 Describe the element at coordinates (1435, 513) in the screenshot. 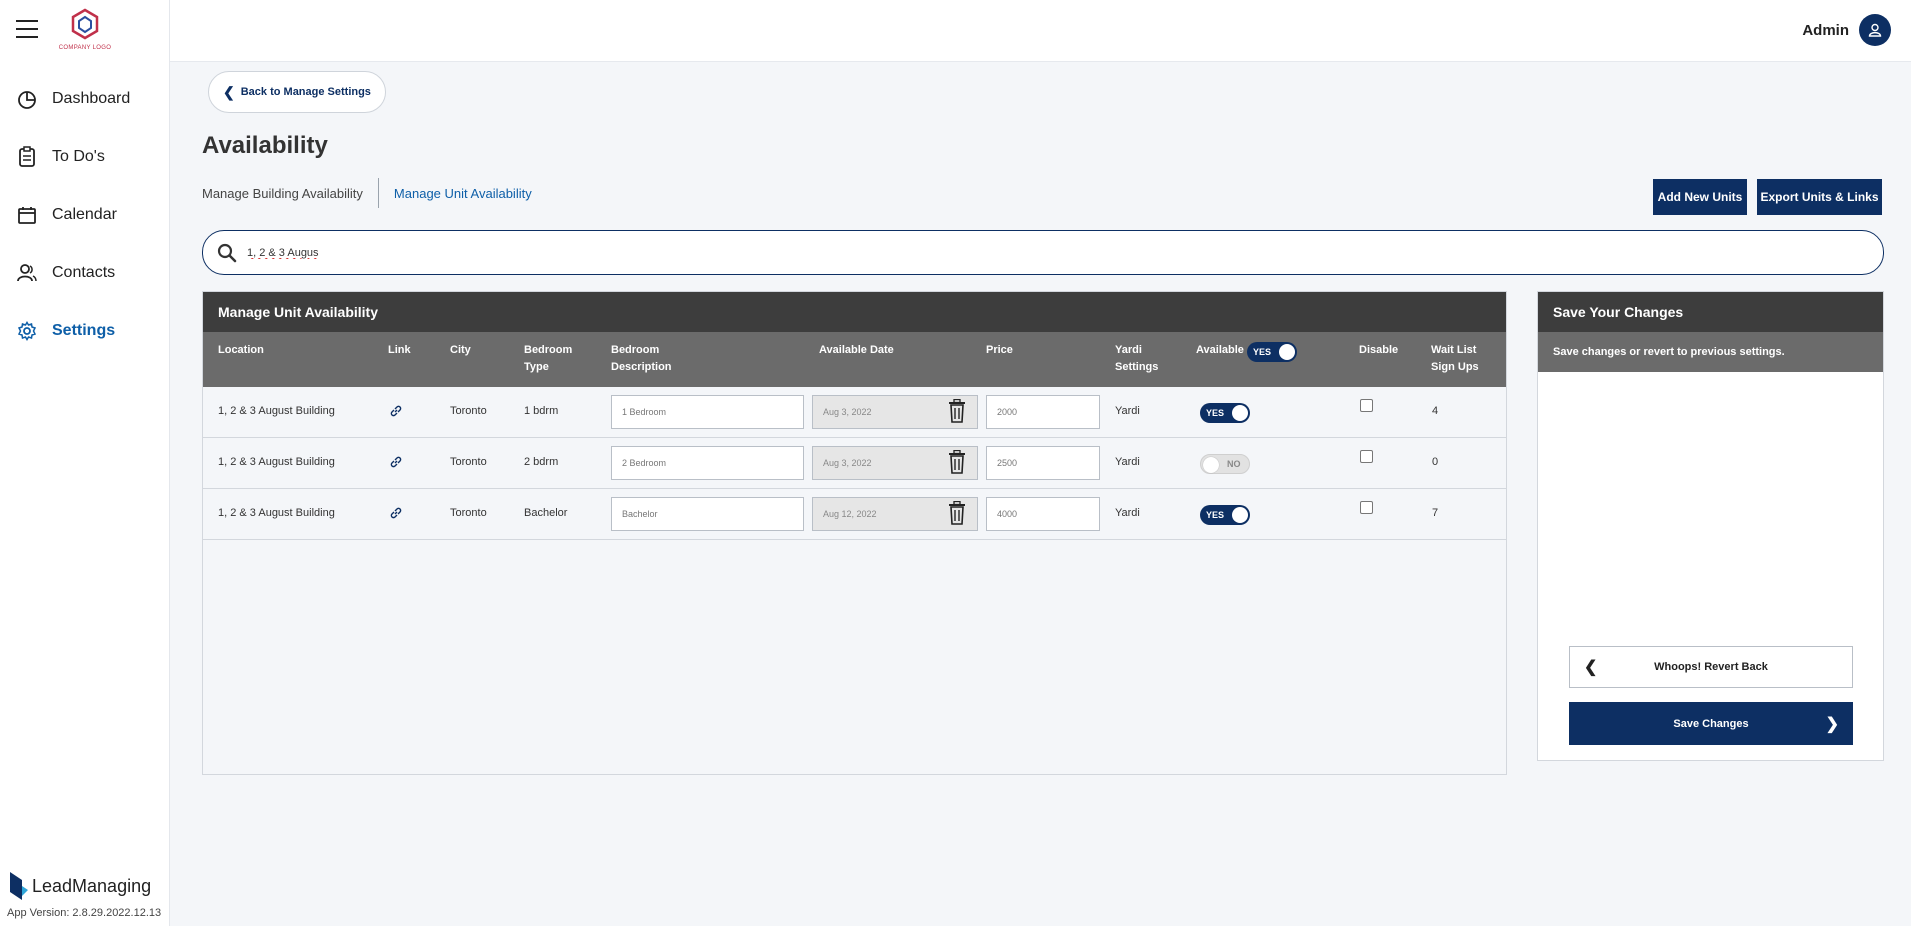

I see `cell-wait-list: 7` at that location.